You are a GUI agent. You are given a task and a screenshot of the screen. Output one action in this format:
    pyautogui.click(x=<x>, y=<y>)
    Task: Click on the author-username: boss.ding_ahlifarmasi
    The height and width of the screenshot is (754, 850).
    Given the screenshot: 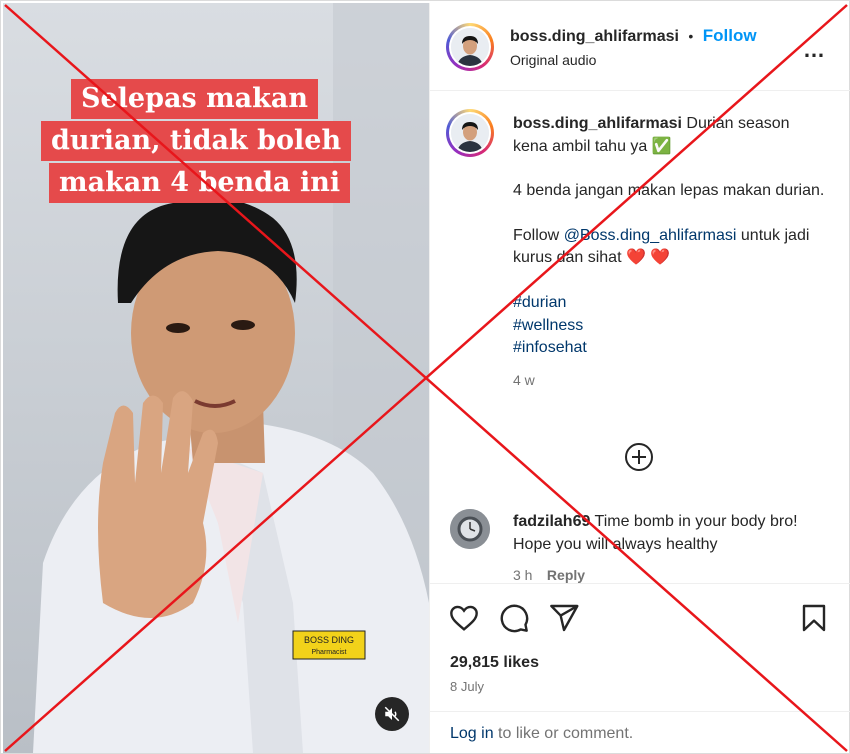 What is the action you would take?
    pyautogui.click(x=594, y=36)
    